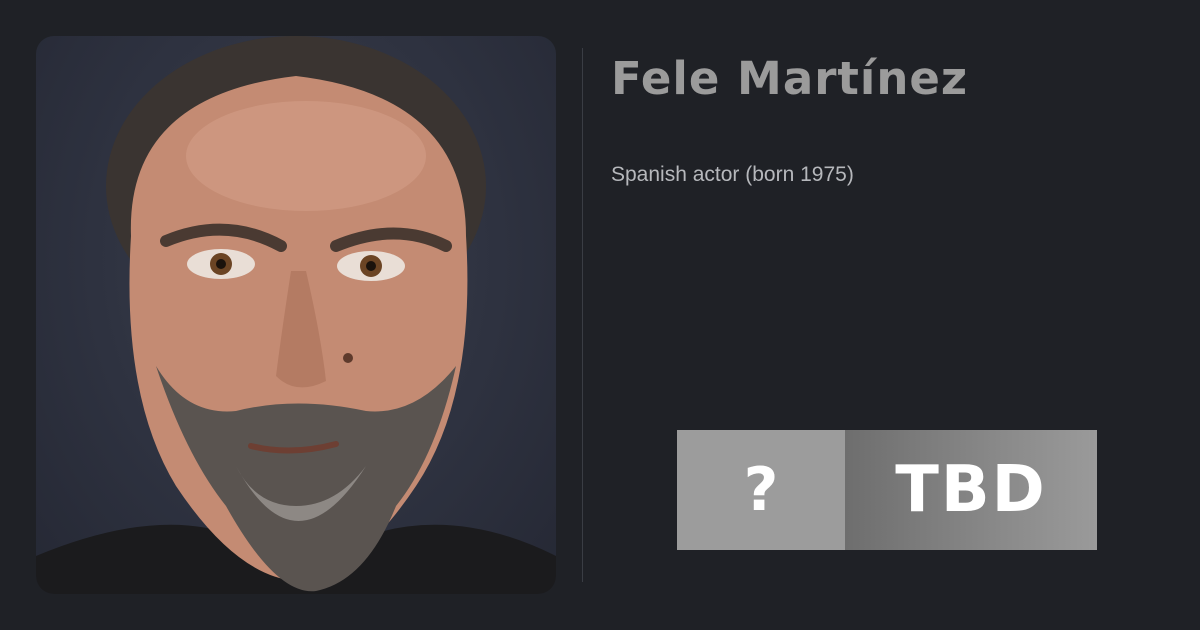 The height and width of the screenshot is (630, 1200). I want to click on badge-symbol-panel: ?, so click(761, 490).